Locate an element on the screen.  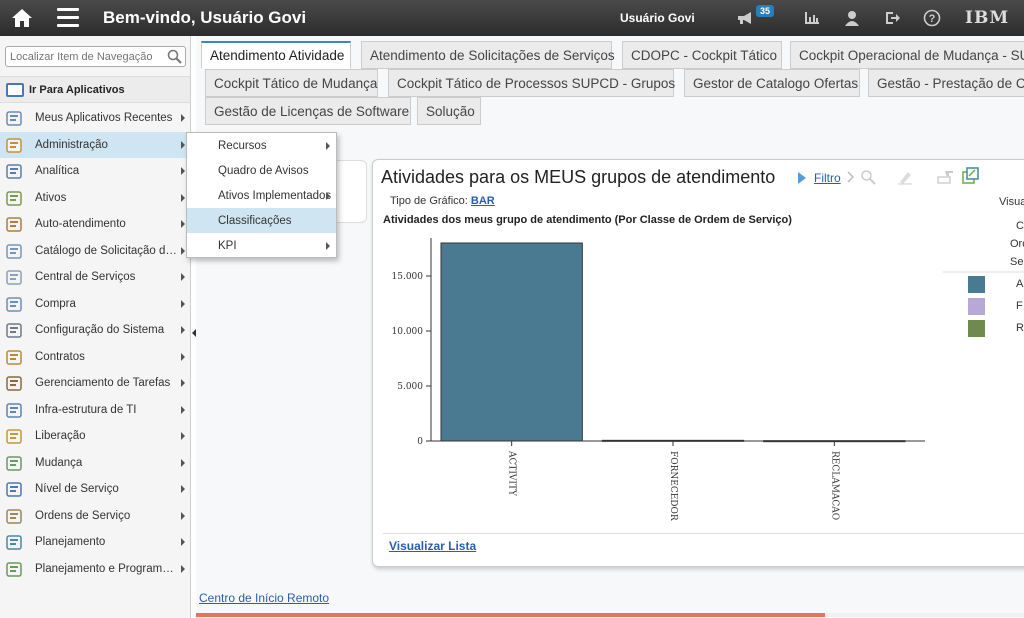
sidebar-item-label: Configuração do Sistema is located at coordinates (100, 330).